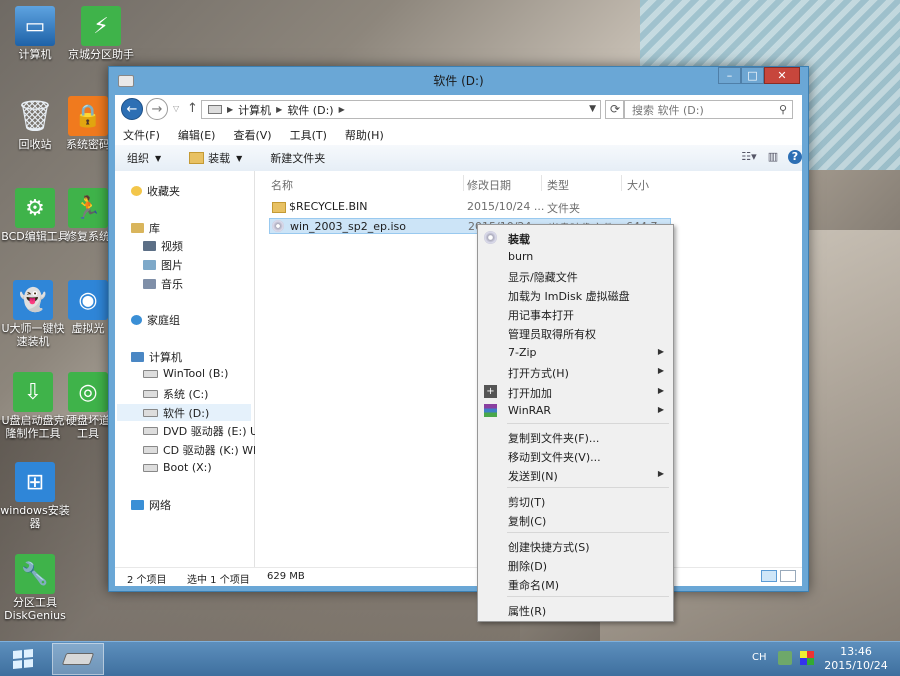 The height and width of the screenshot is (676, 900). What do you see at coordinates (33, 406) in the screenshot?
I see `desktop-icon-usb-clone: ⇩ U盘启动盘克隆制作工具` at bounding box center [33, 406].